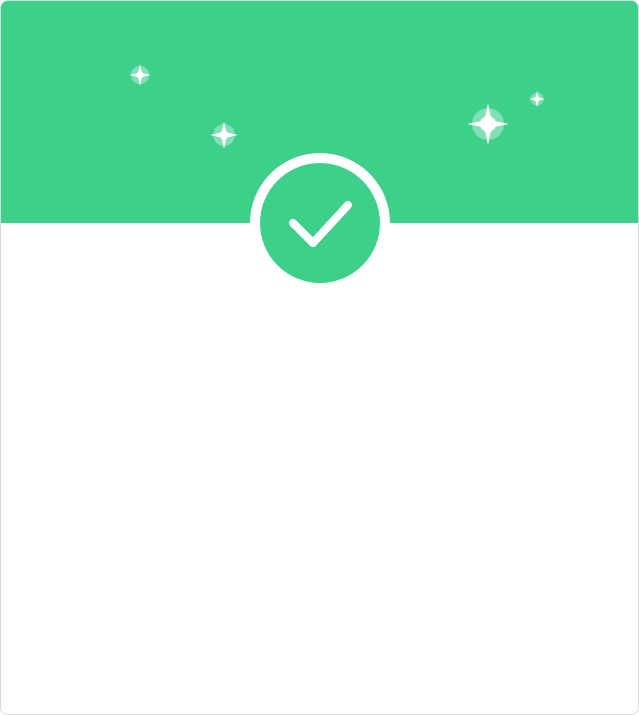  I want to click on checkmark-icon, so click(320, 223).